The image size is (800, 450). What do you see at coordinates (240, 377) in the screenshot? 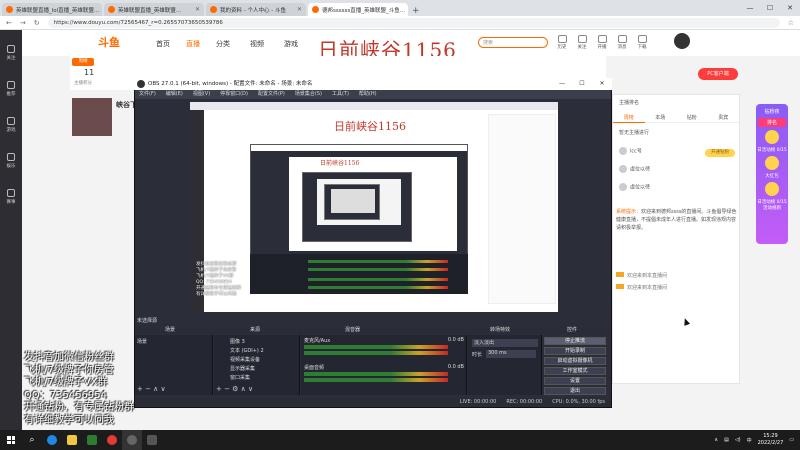
I see `source-item: 窗口采集` at bounding box center [240, 377].